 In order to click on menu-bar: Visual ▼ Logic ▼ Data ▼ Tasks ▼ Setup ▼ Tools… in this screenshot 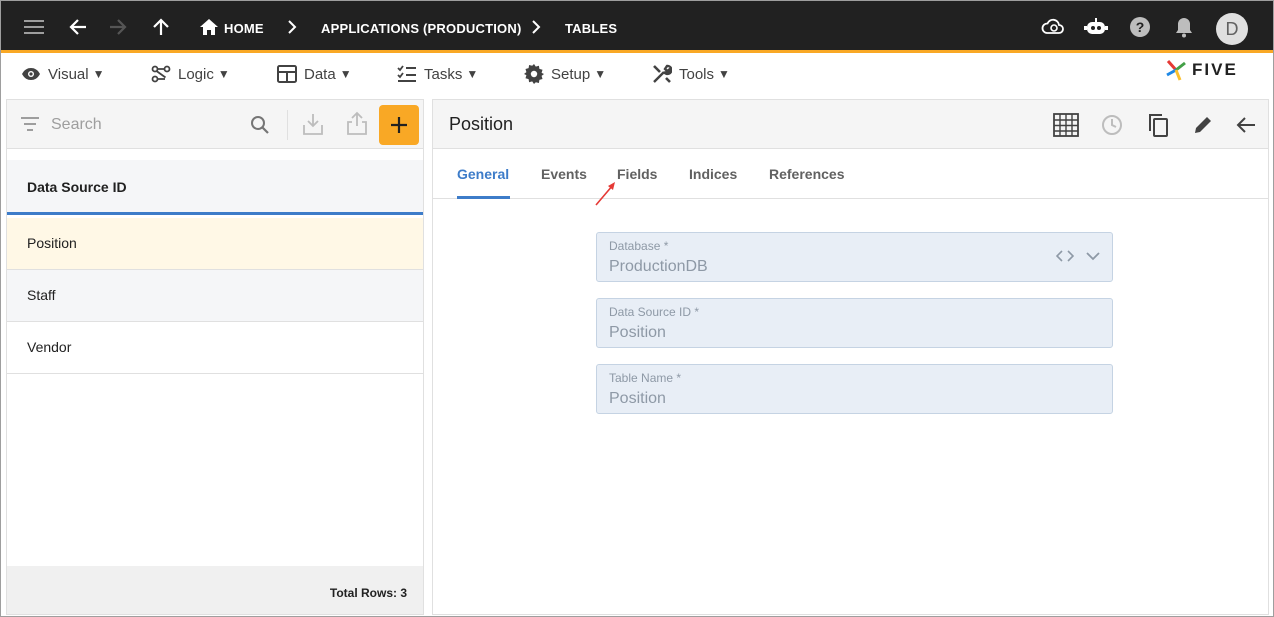, I will do `click(637, 74)`.